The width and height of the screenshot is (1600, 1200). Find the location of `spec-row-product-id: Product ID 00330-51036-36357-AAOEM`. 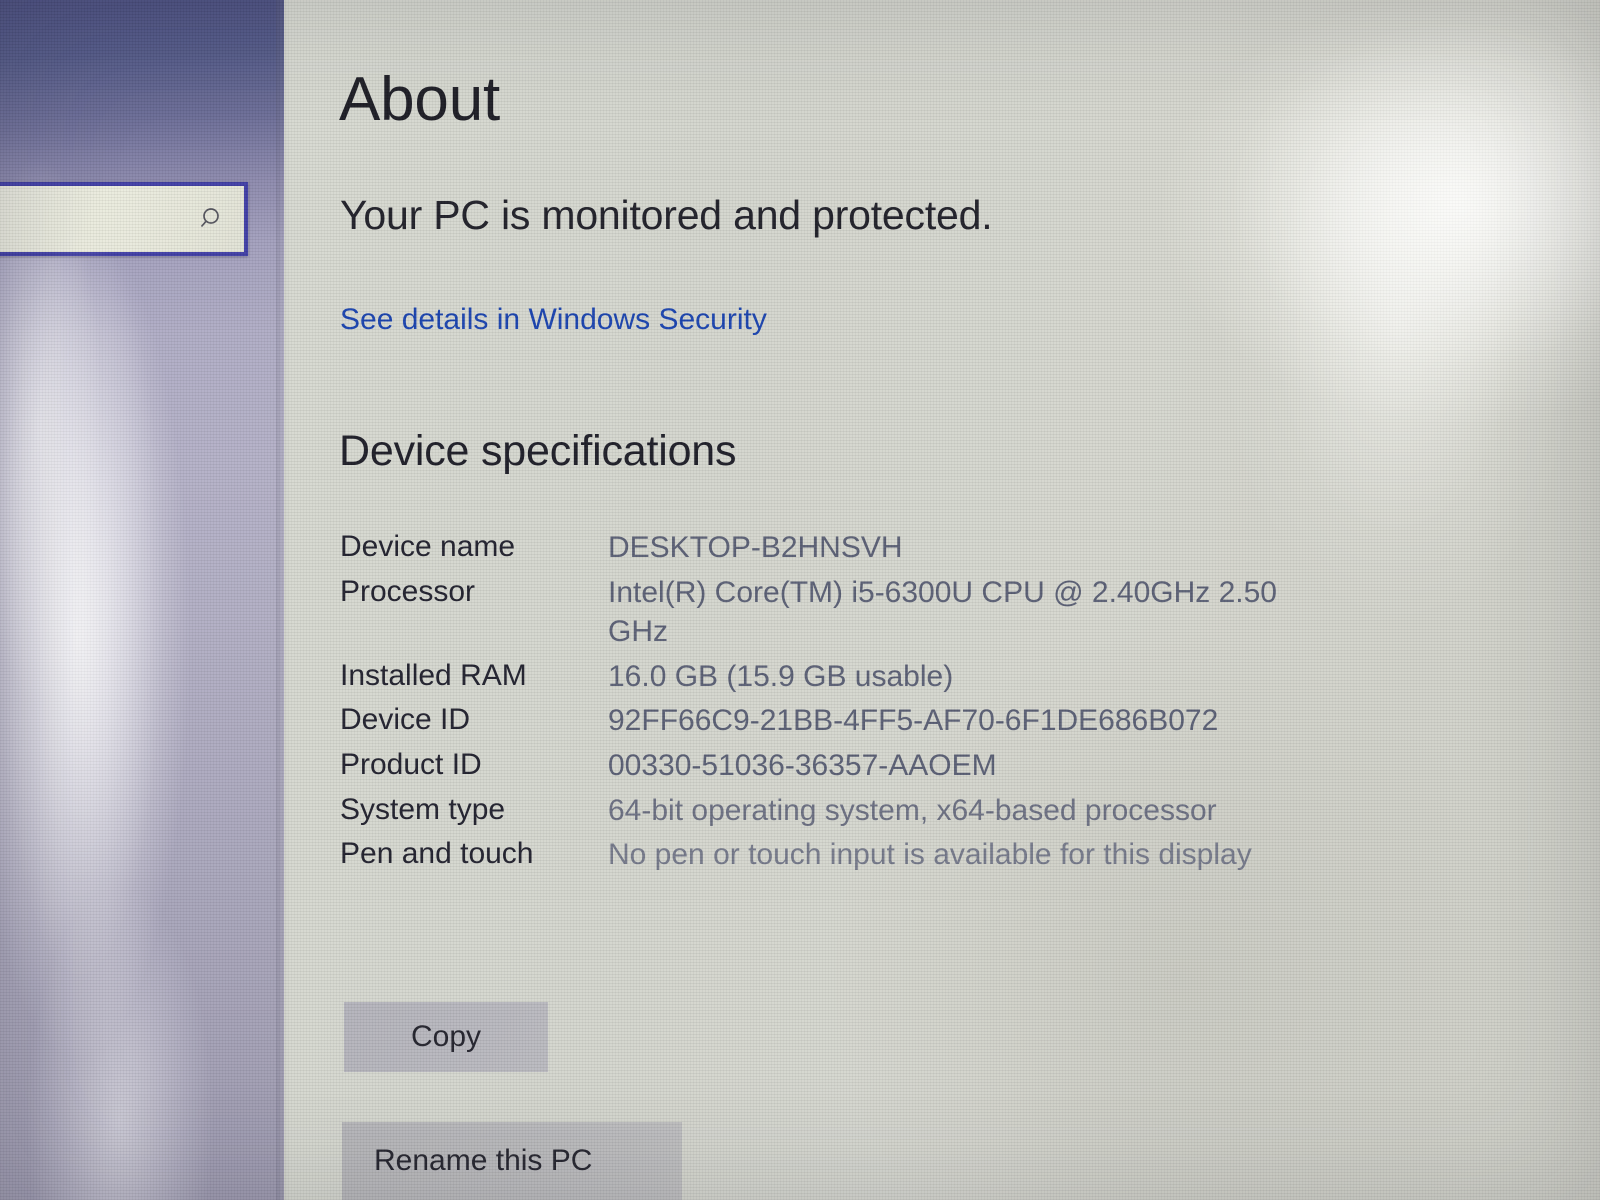

spec-row-product-id: Product ID 00330-51036-36357-AAOEM is located at coordinates (870, 766).